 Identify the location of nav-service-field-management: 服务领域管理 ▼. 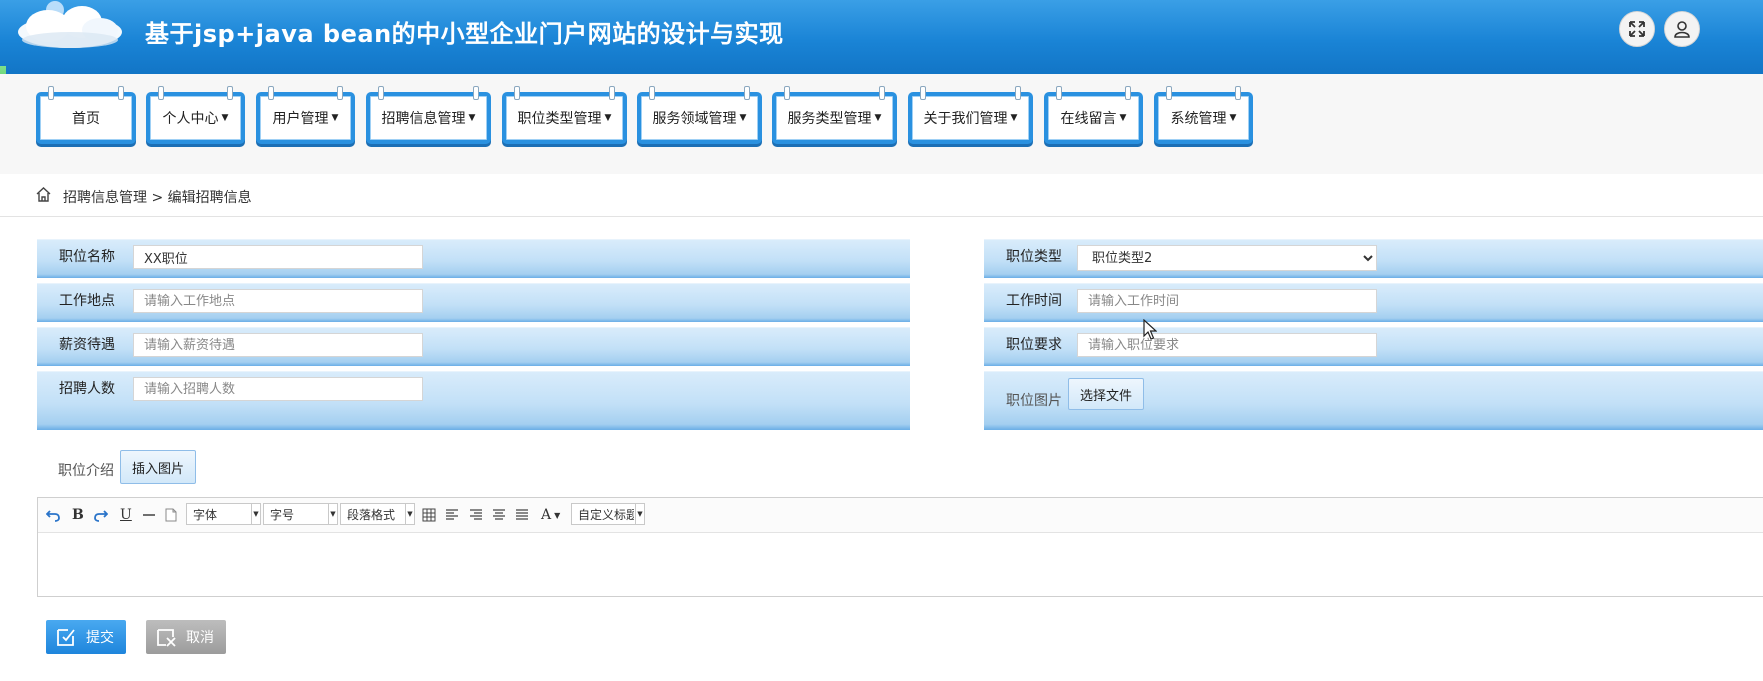
(699, 115).